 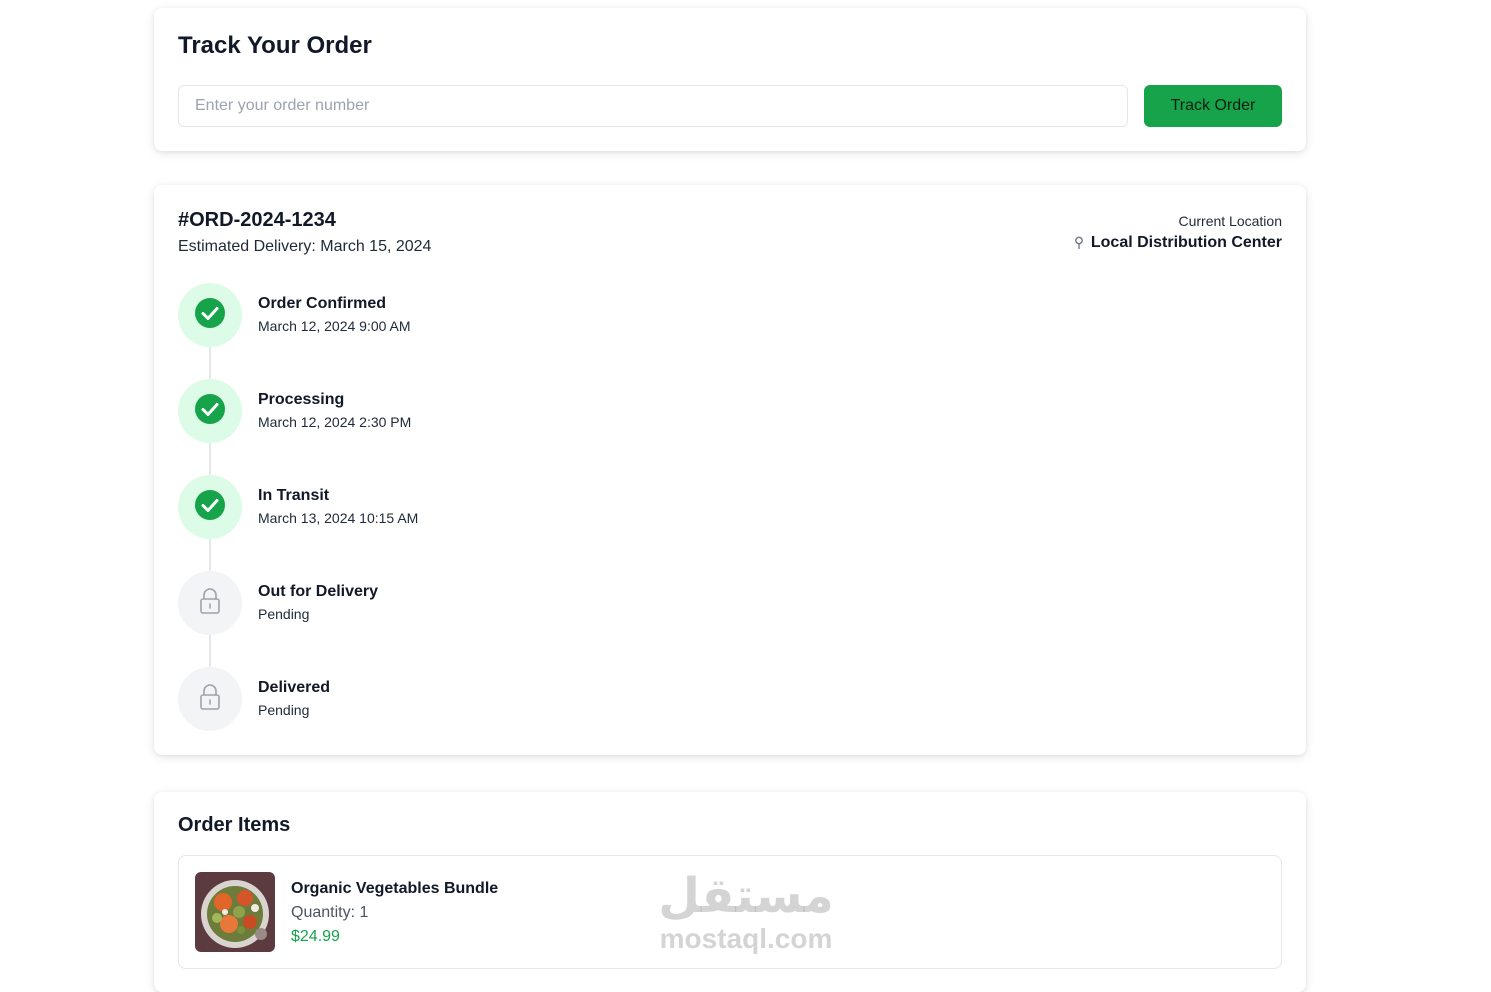 What do you see at coordinates (1079, 243) in the screenshot?
I see `map-pin-icon` at bounding box center [1079, 243].